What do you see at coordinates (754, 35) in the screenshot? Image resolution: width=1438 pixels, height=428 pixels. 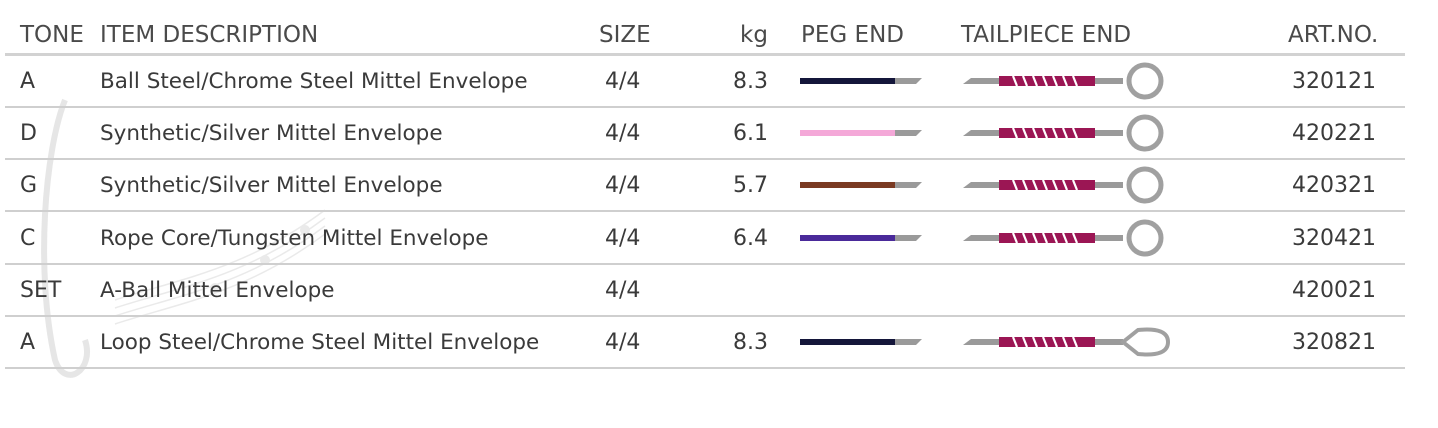 I see `header-kg: kg` at bounding box center [754, 35].